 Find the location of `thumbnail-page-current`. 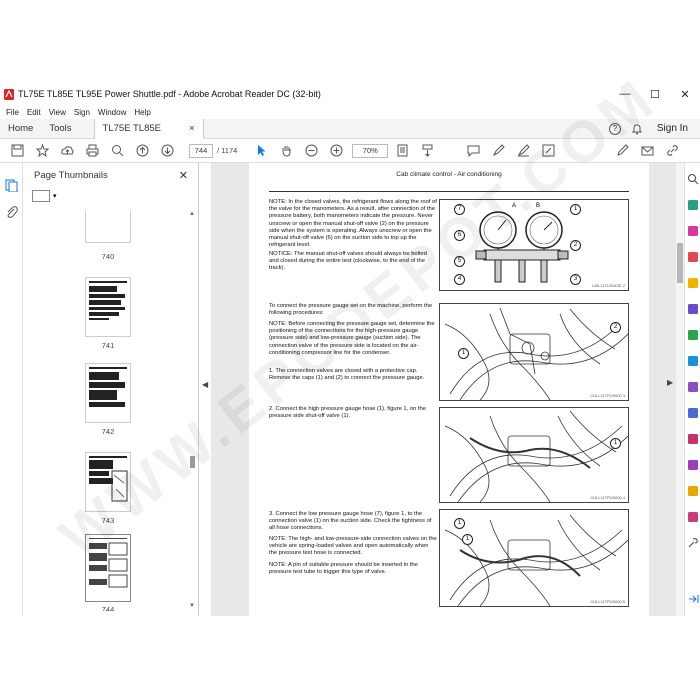

thumbnail-page-current is located at coordinates (108, 568).